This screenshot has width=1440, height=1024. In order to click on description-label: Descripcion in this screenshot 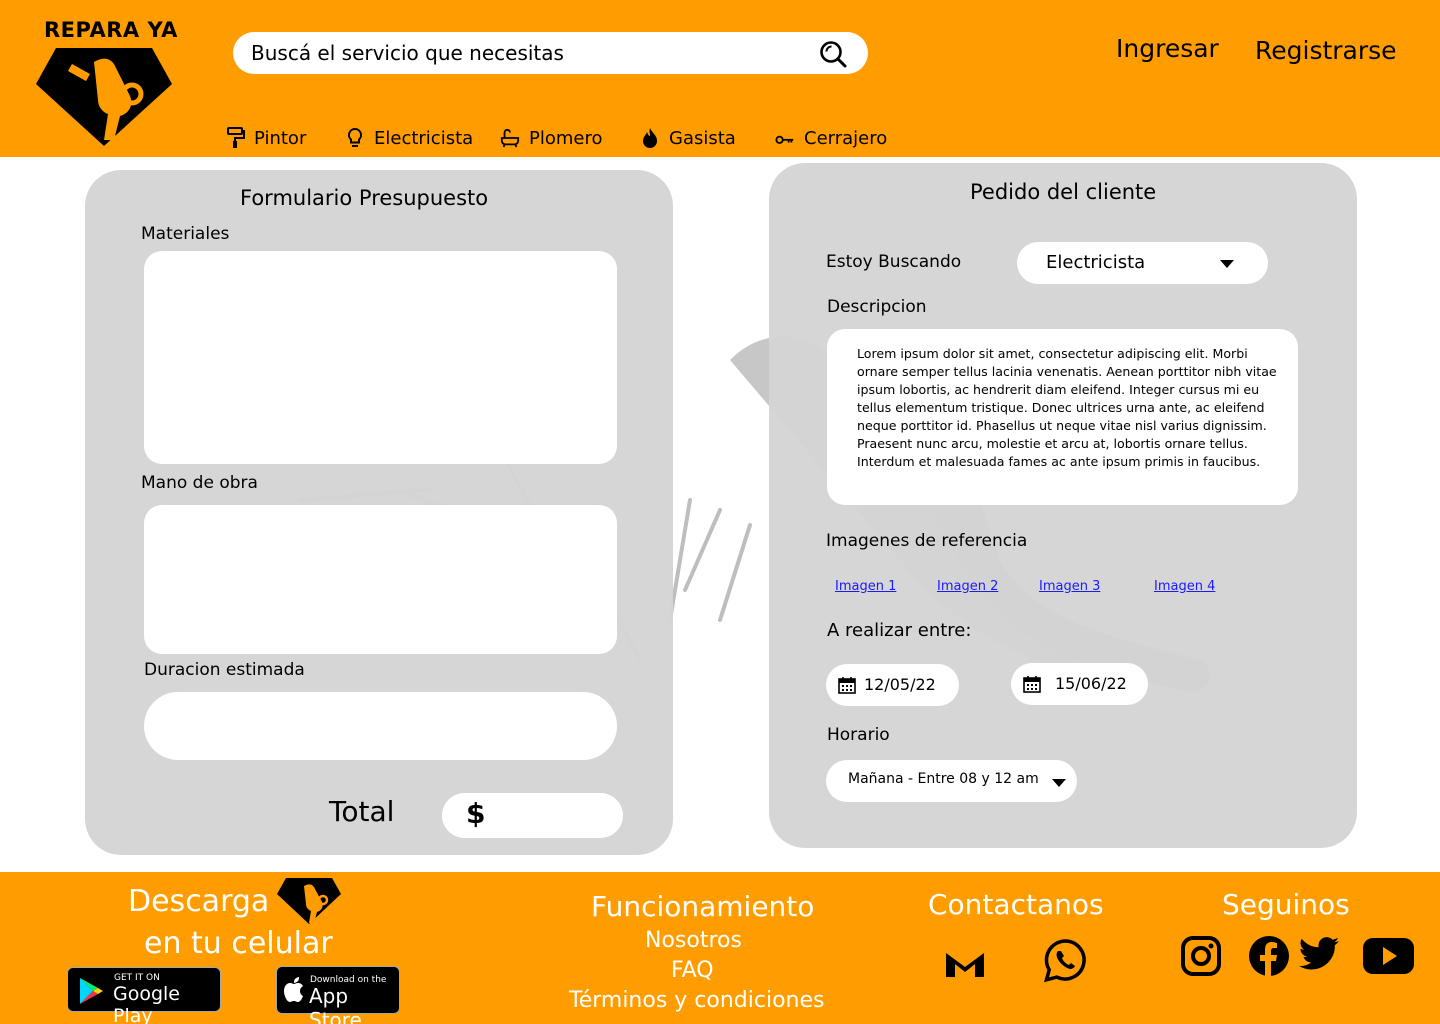, I will do `click(877, 307)`.